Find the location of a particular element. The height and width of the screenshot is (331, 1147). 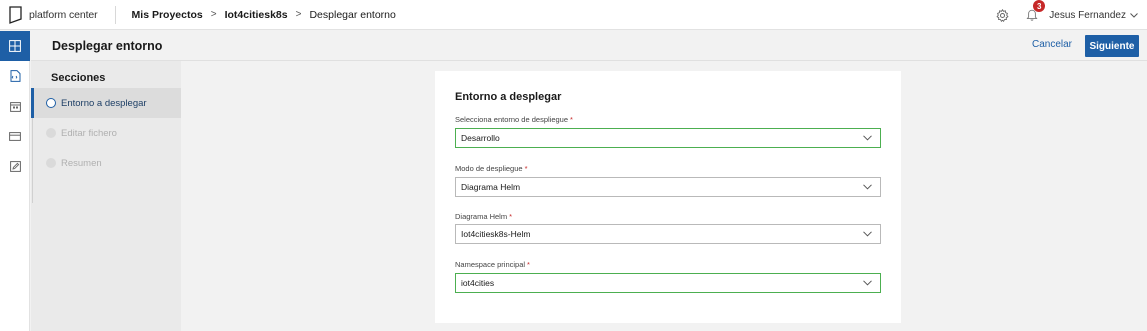

nav-dashboard is located at coordinates (15, 46).